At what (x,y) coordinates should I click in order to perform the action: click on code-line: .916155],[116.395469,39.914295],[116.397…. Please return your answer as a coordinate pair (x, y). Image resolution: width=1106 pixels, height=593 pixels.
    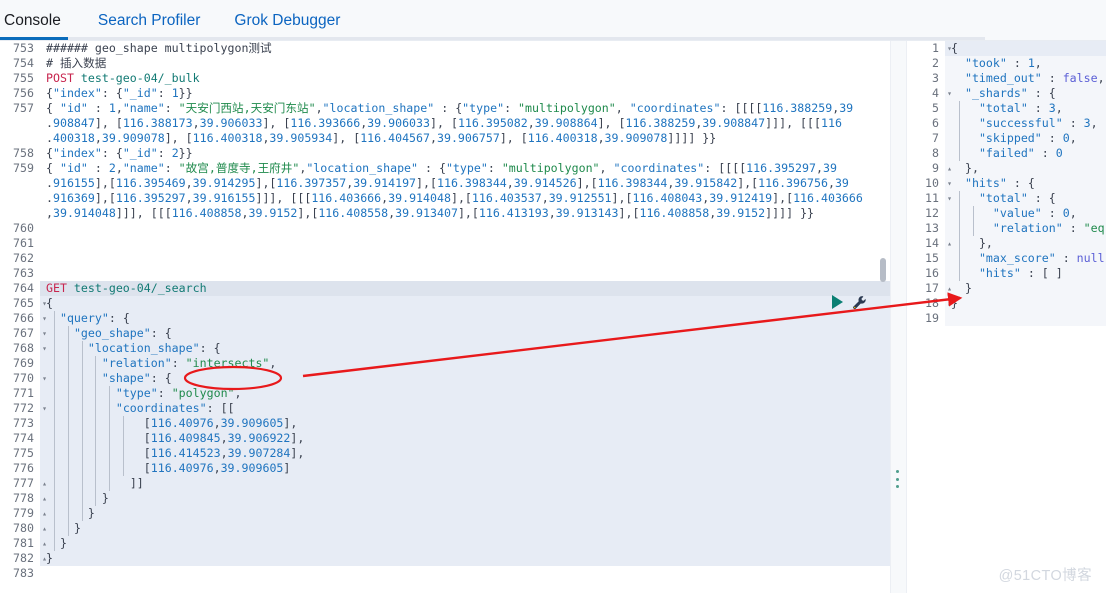
    Looking at the image, I should click on (465, 183).